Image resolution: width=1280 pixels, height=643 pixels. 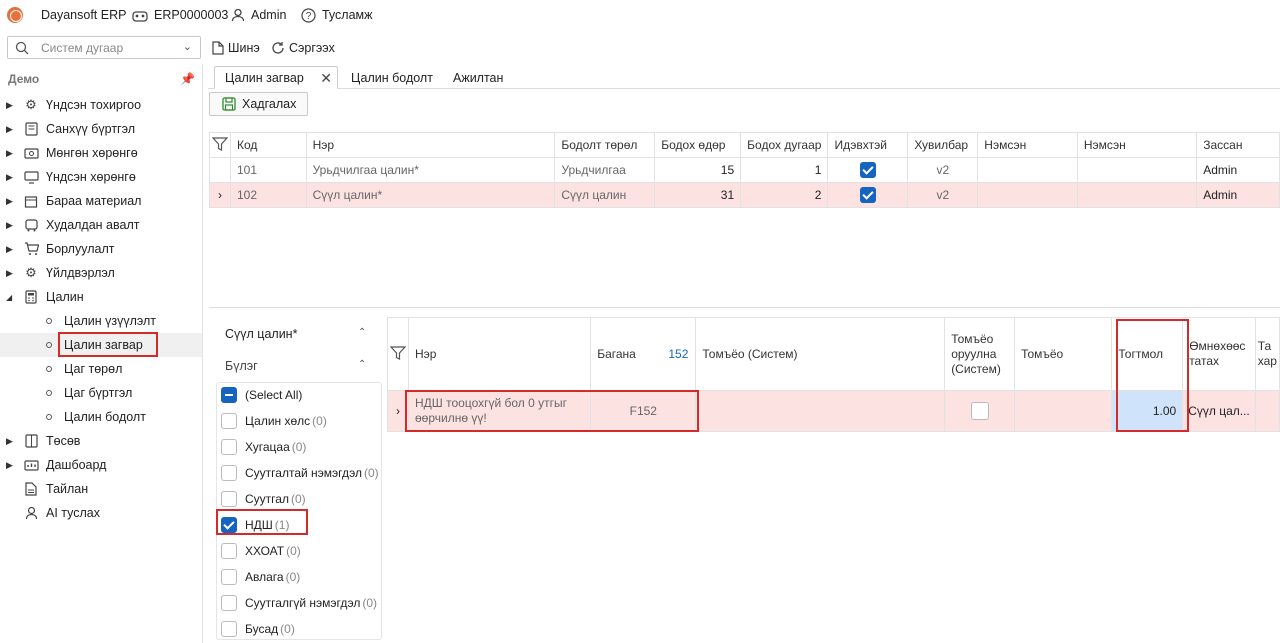 What do you see at coordinates (261, 551) in the screenshot?
I see `filter-option: ХХОАТ (0)` at bounding box center [261, 551].